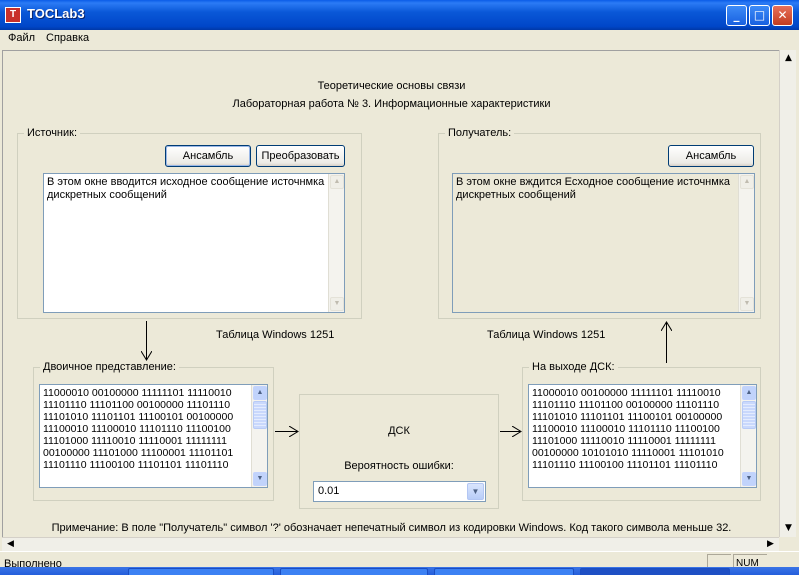 The image size is (799, 575). I want to click on menu-help: Справка, so click(67, 38).